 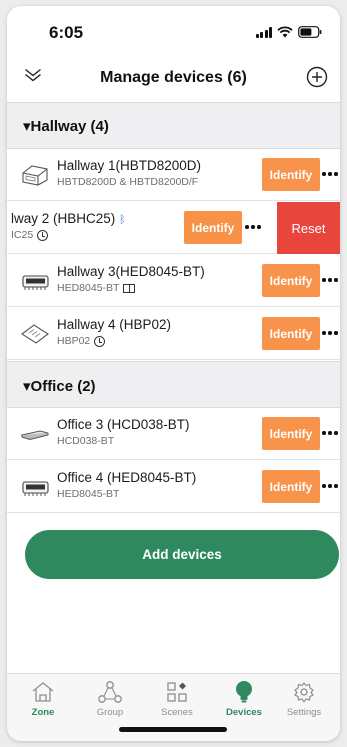 I want to click on home-icon, so click(x=43, y=692).